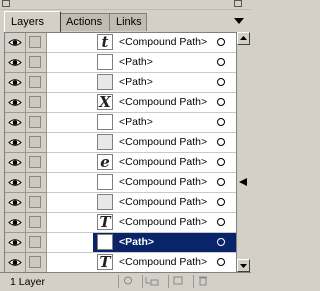 The height and width of the screenshot is (291, 320). Describe the element at coordinates (239, 23) in the screenshot. I see `panel-menu-icon` at that location.